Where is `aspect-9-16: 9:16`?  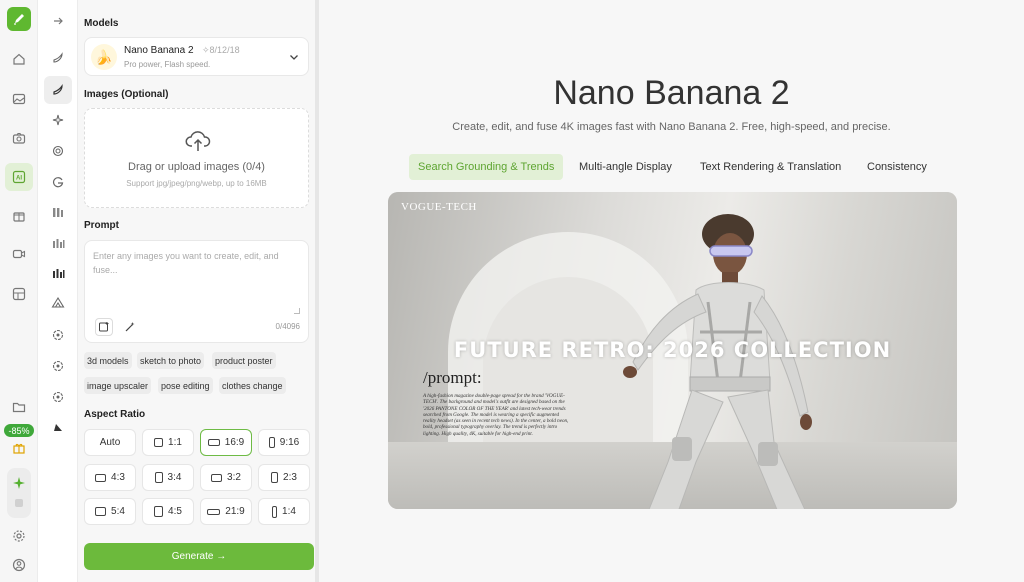 aspect-9-16: 9:16 is located at coordinates (284, 442).